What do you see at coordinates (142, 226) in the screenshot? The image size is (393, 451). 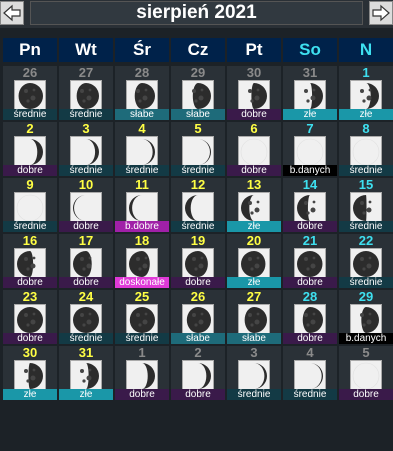 I see `fishing-rating-badge: b.dobre` at bounding box center [142, 226].